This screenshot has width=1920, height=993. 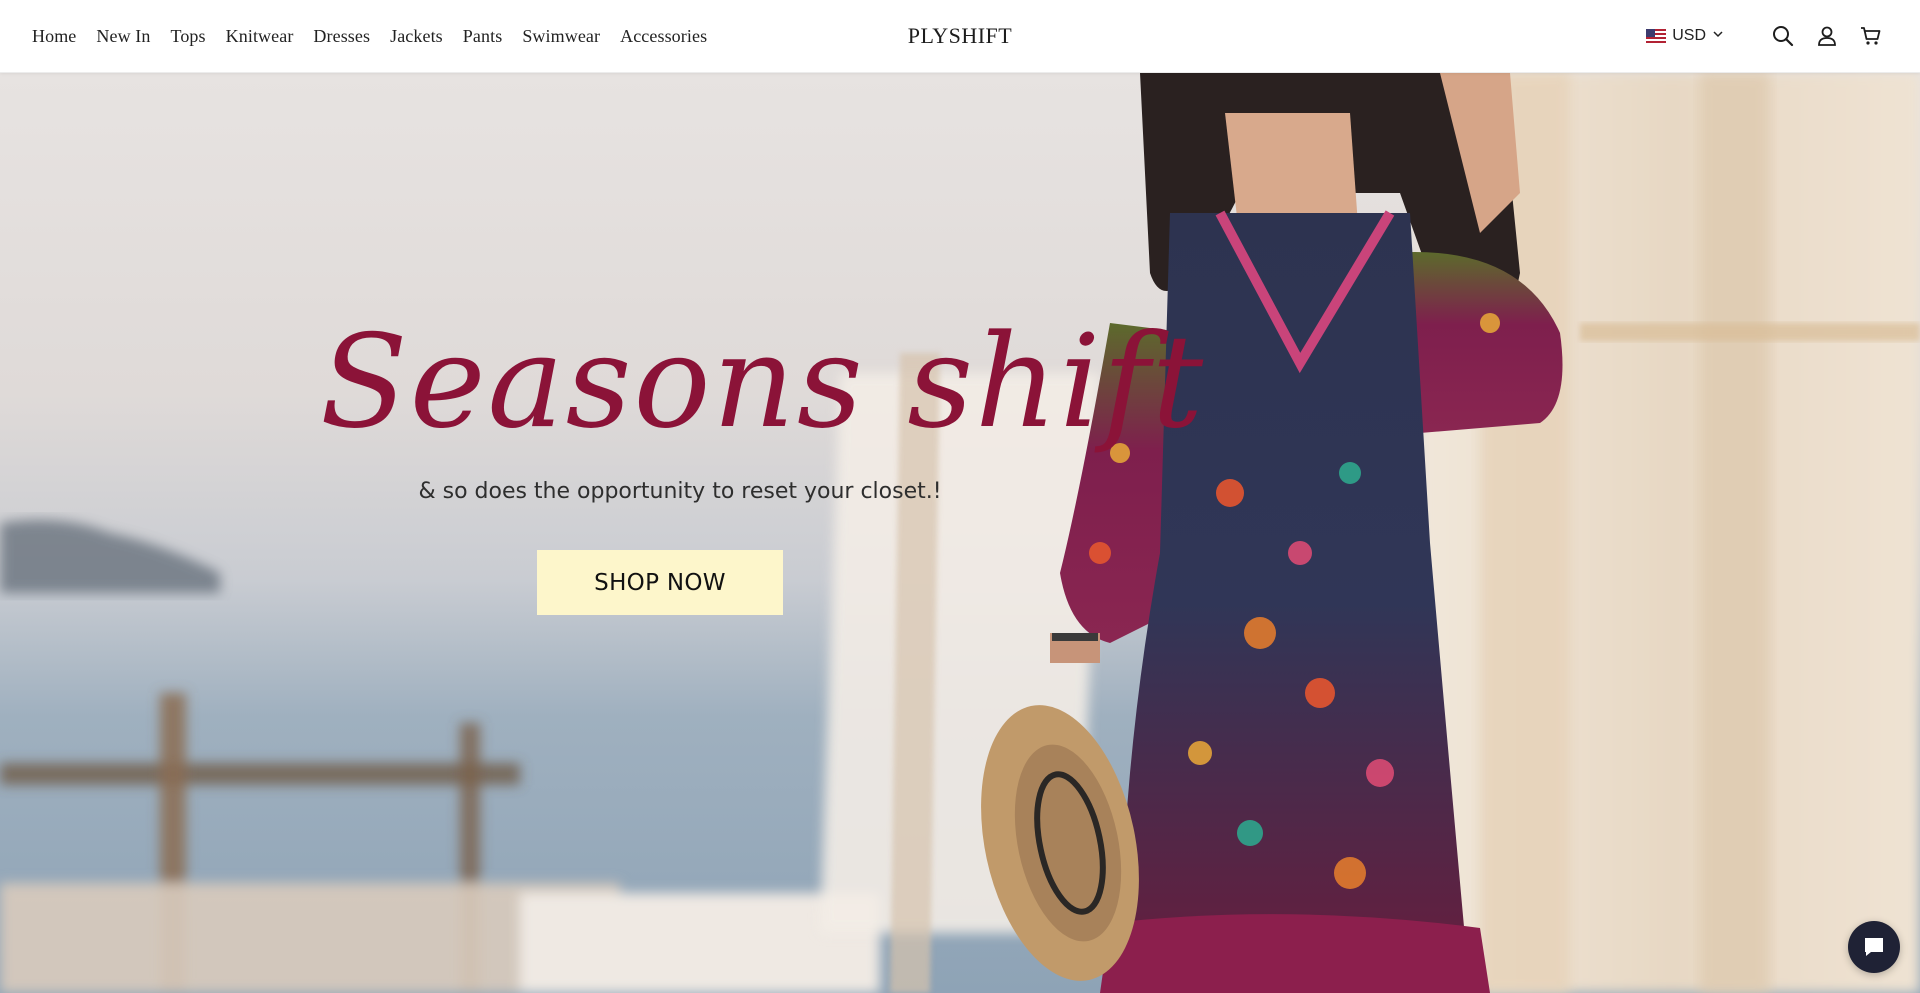 What do you see at coordinates (561, 36) in the screenshot?
I see `nav-item-swimwear: Swimwear` at bounding box center [561, 36].